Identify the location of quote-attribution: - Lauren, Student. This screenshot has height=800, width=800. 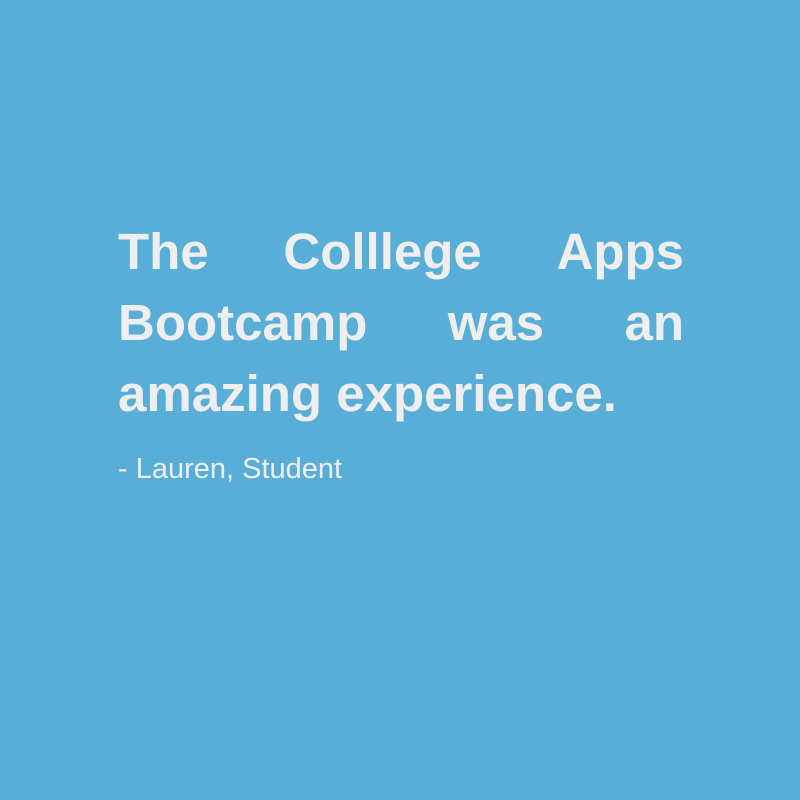
(230, 469).